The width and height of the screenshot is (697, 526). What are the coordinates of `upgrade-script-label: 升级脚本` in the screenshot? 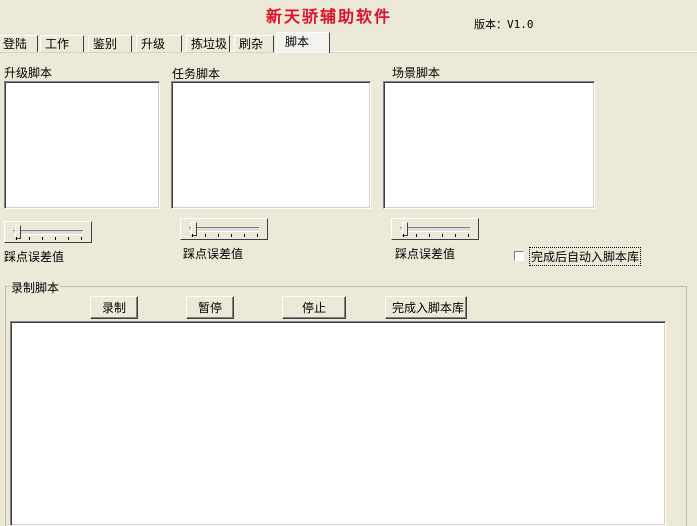 It's located at (28, 73).